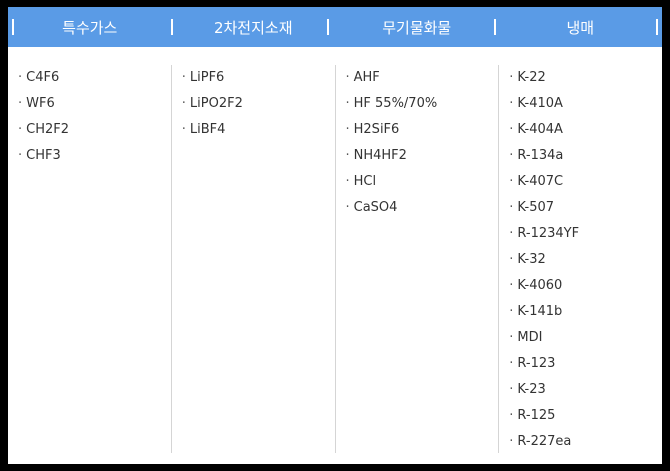 This screenshot has width=670, height=471. What do you see at coordinates (540, 129) in the screenshot?
I see `product-item-label: K-404A` at bounding box center [540, 129].